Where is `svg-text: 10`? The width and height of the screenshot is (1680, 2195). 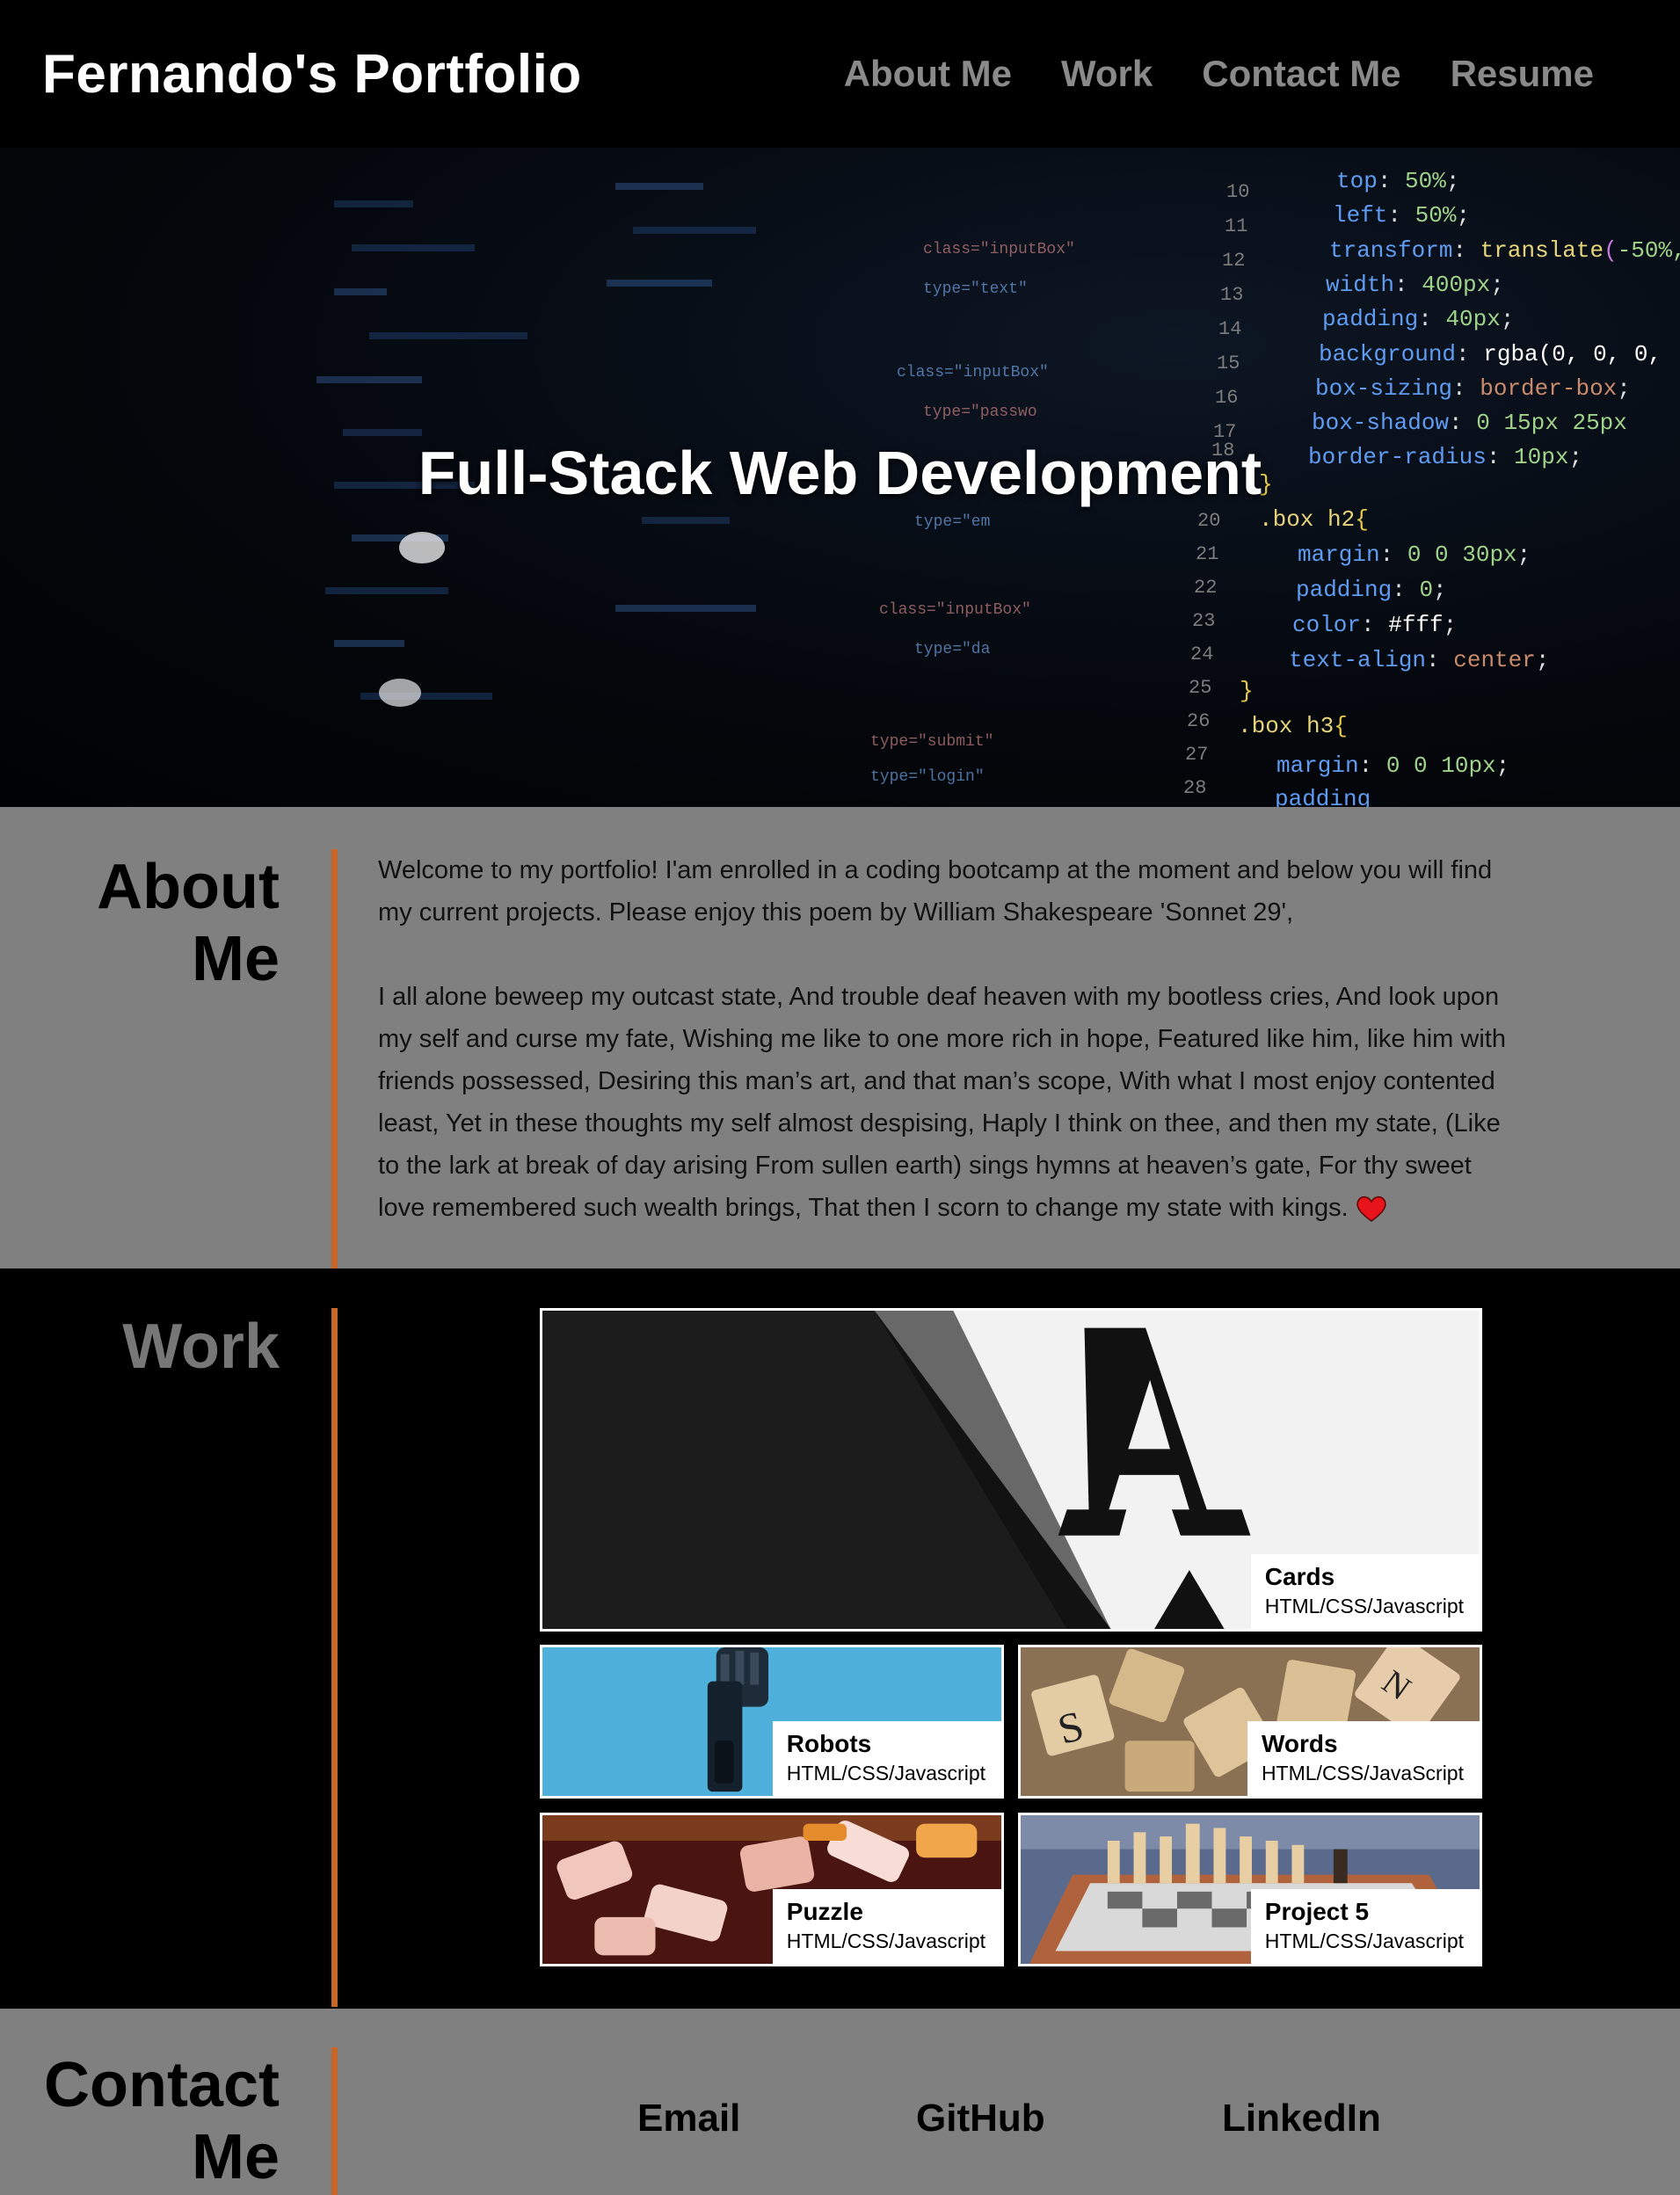 svg-text: 10 is located at coordinates (1237, 192).